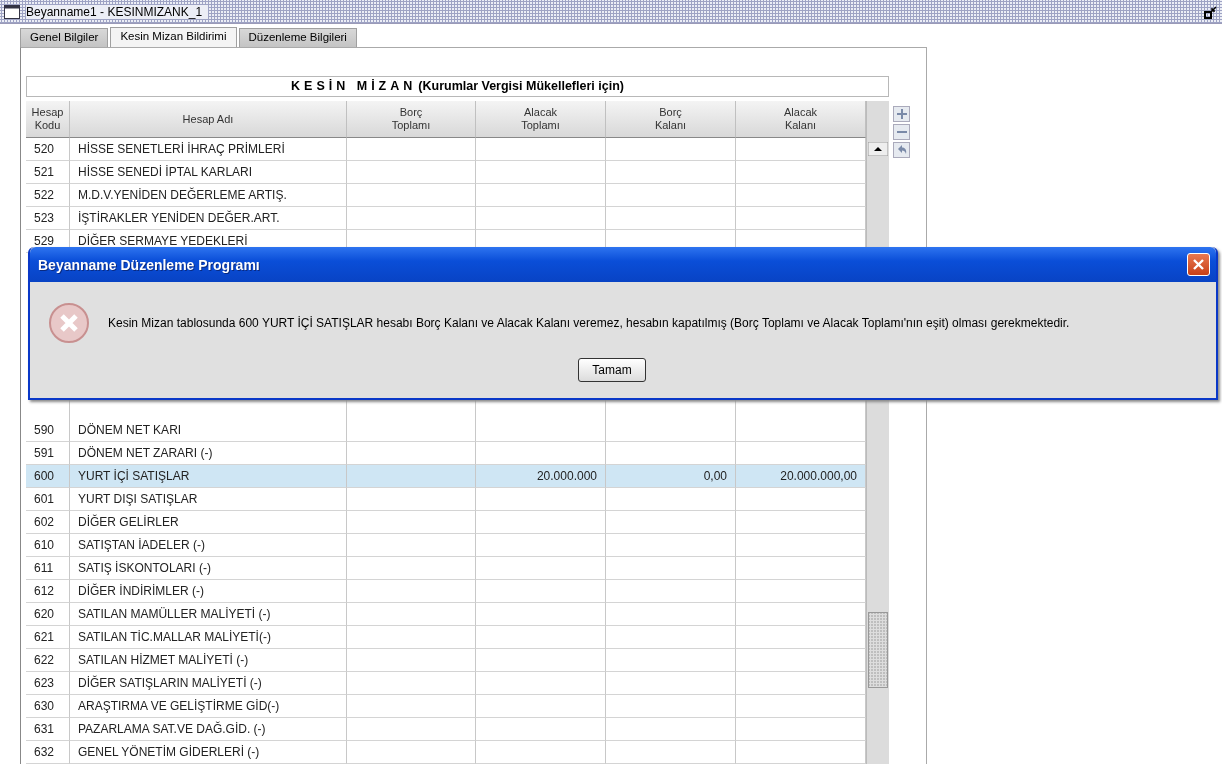 This screenshot has width=1222, height=764. I want to click on account-name: PAZARLAMA SAT.VE DAĞ.GİD. (-), so click(208, 729).